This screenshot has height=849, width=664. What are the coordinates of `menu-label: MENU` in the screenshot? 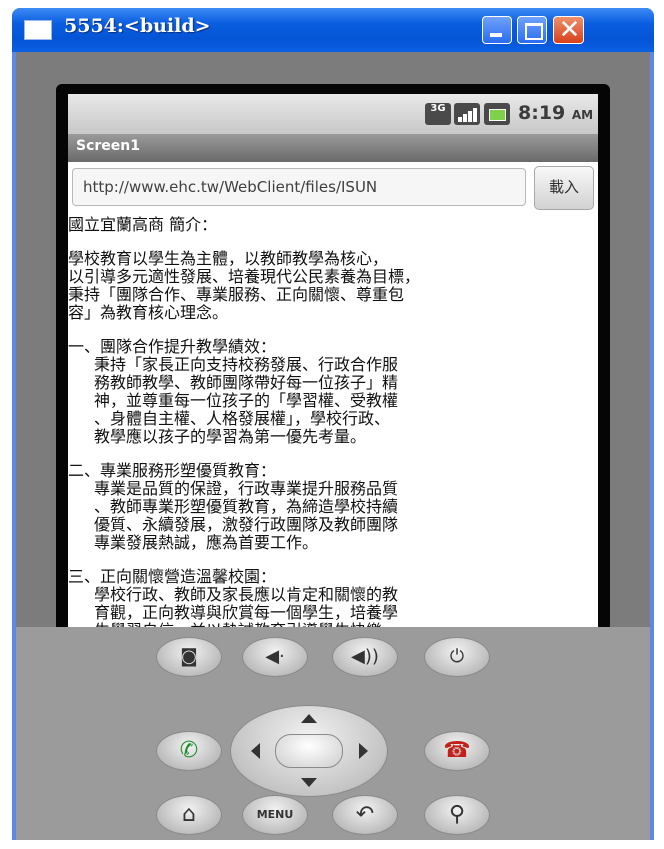 It's located at (275, 814).